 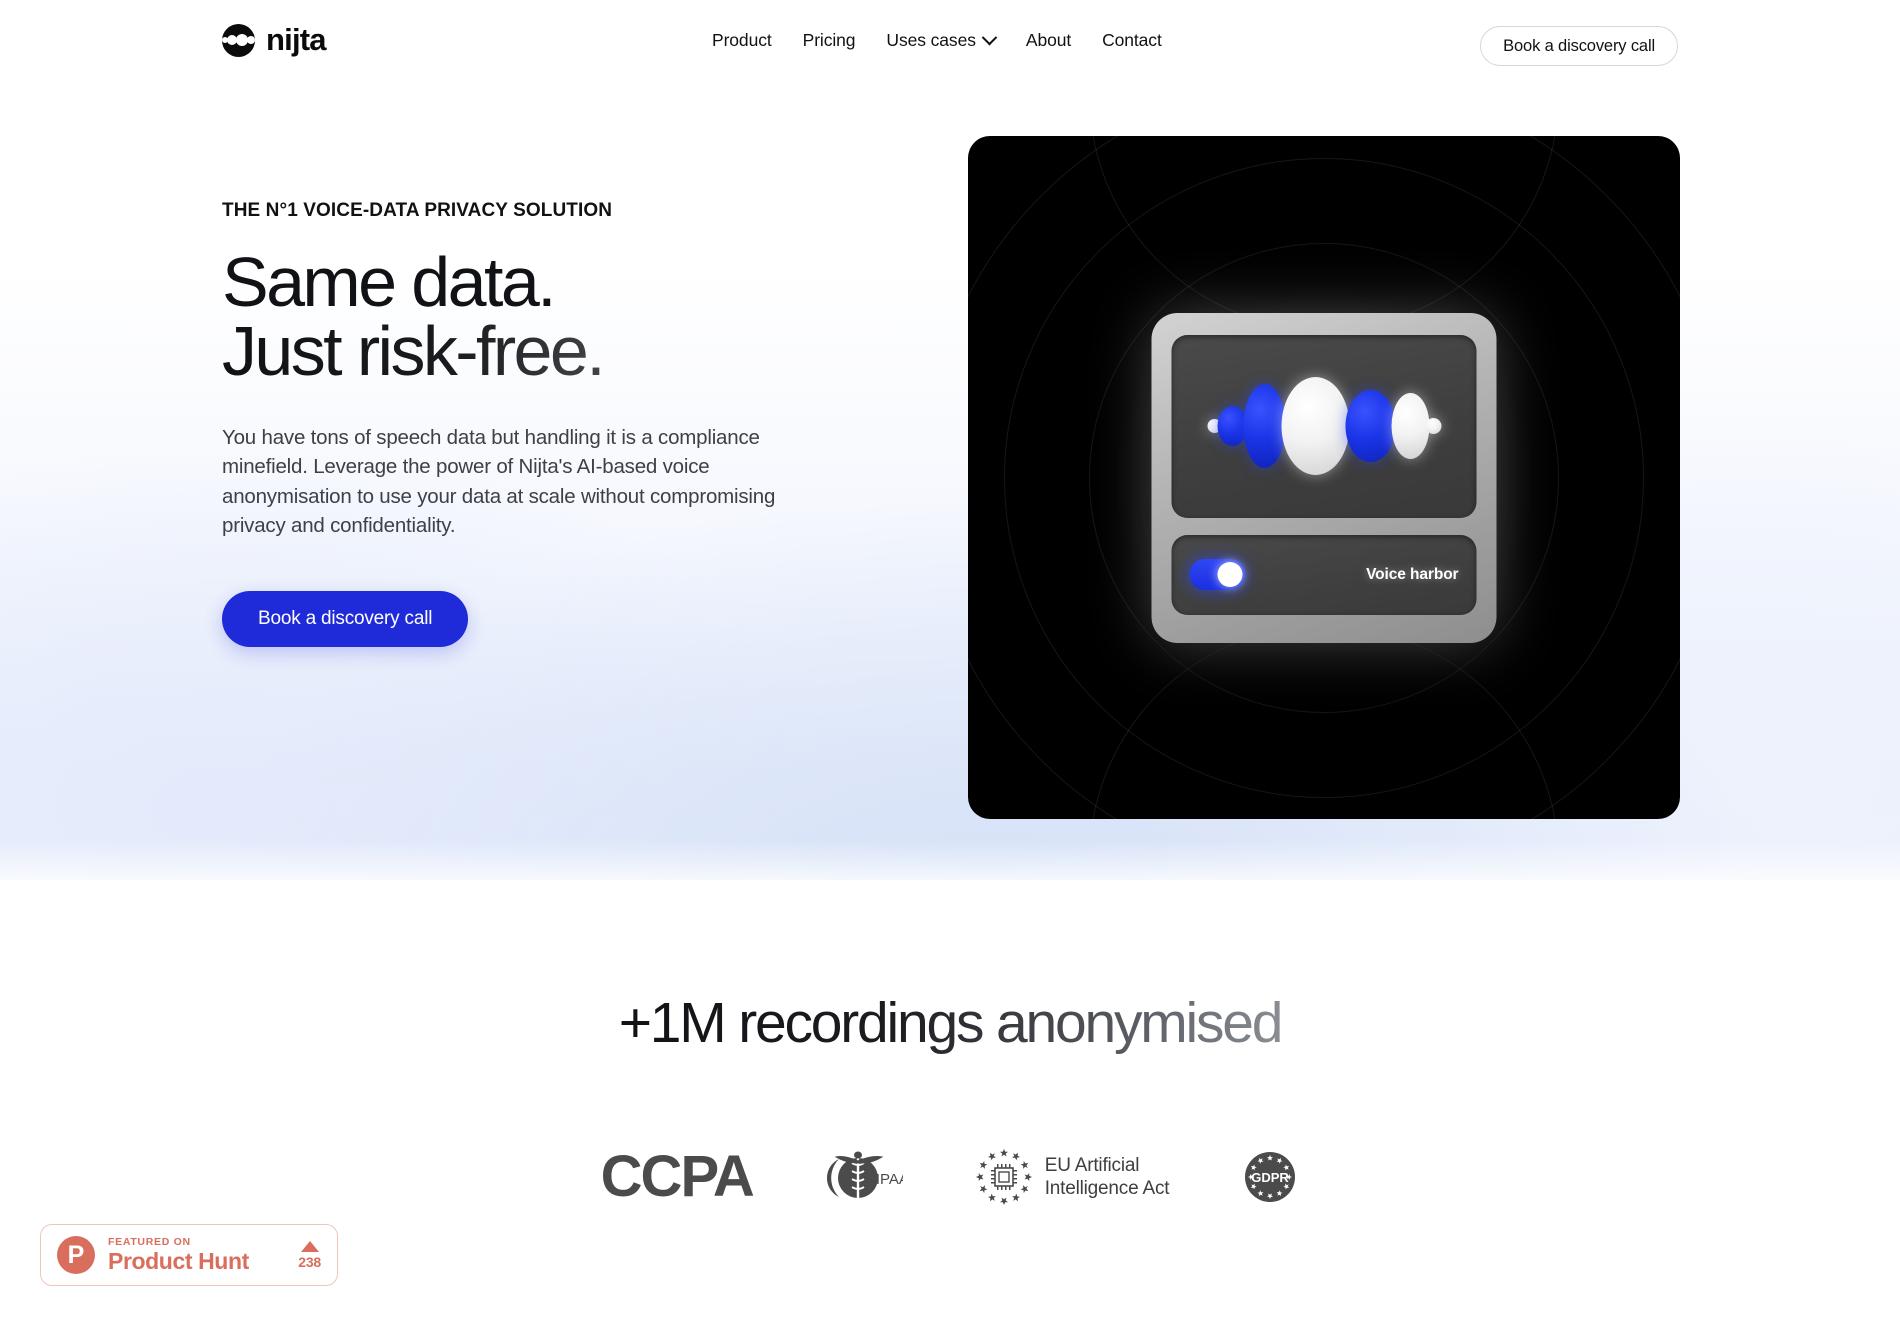 I want to click on voice-harbor-toggle, so click(x=1217, y=574).